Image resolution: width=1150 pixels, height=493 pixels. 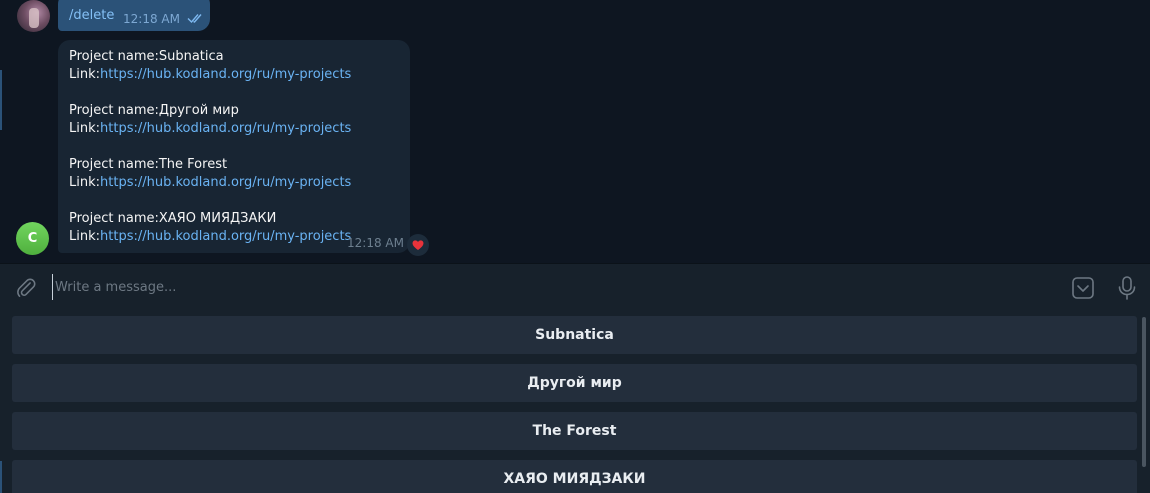 I want to click on outgoing-message-bubble: /delete 12:18 AM, so click(x=134, y=15).